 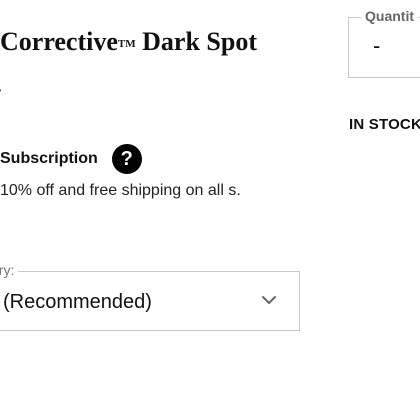 I want to click on subscription-option: Subscription ?, so click(x=71, y=159).